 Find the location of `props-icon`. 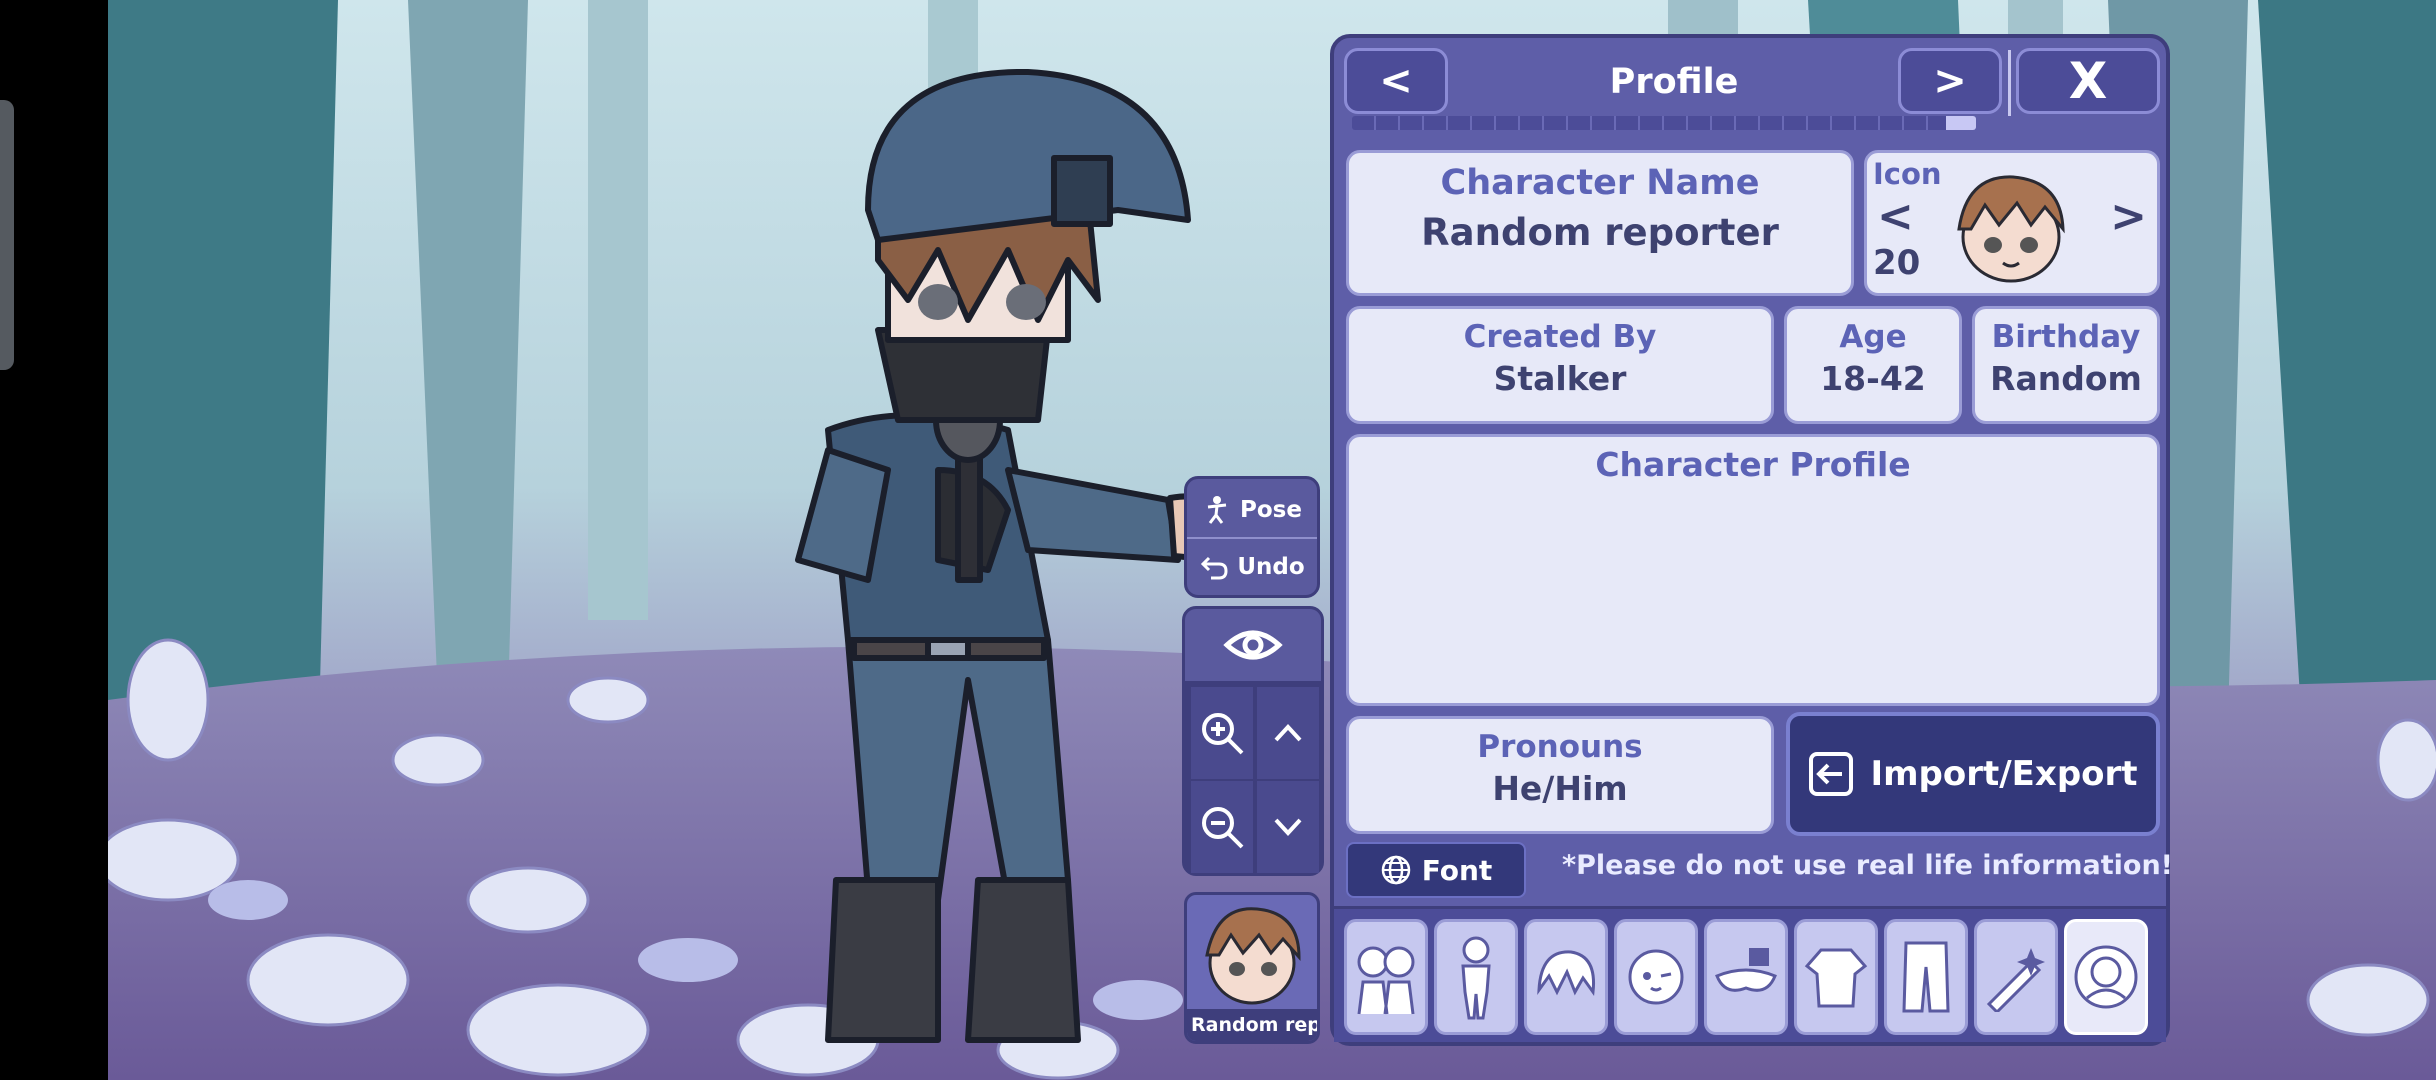

props-icon is located at coordinates (2015, 980).